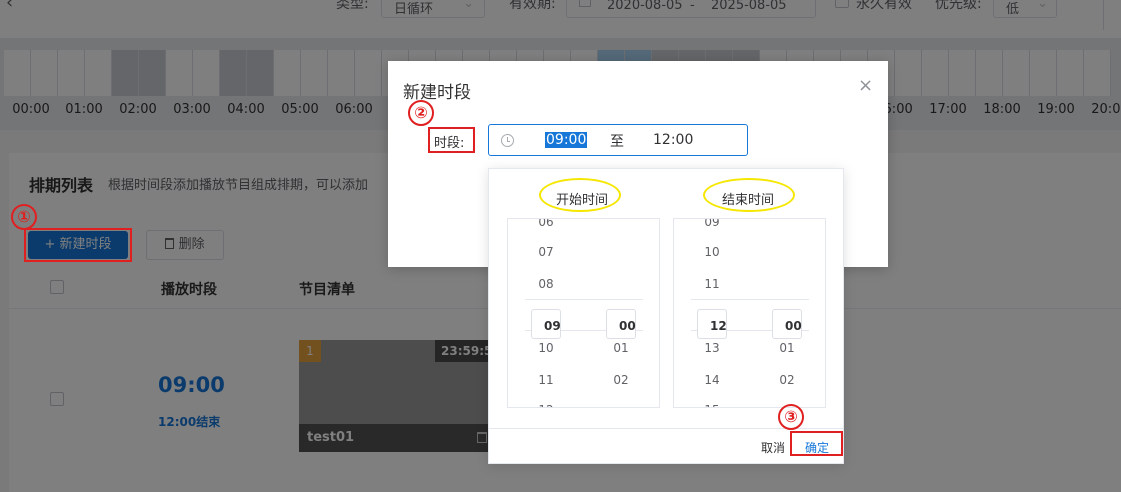 This screenshot has width=1121, height=492. I want to click on end-time-spinner: 09 10 11 12 13 14 15 00 01 02, so click(749, 313).